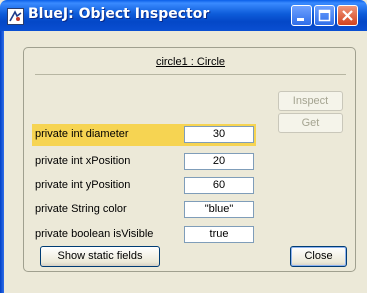 This screenshot has width=367, height=293. Describe the element at coordinates (310, 123) in the screenshot. I see `get-button: Get` at that location.